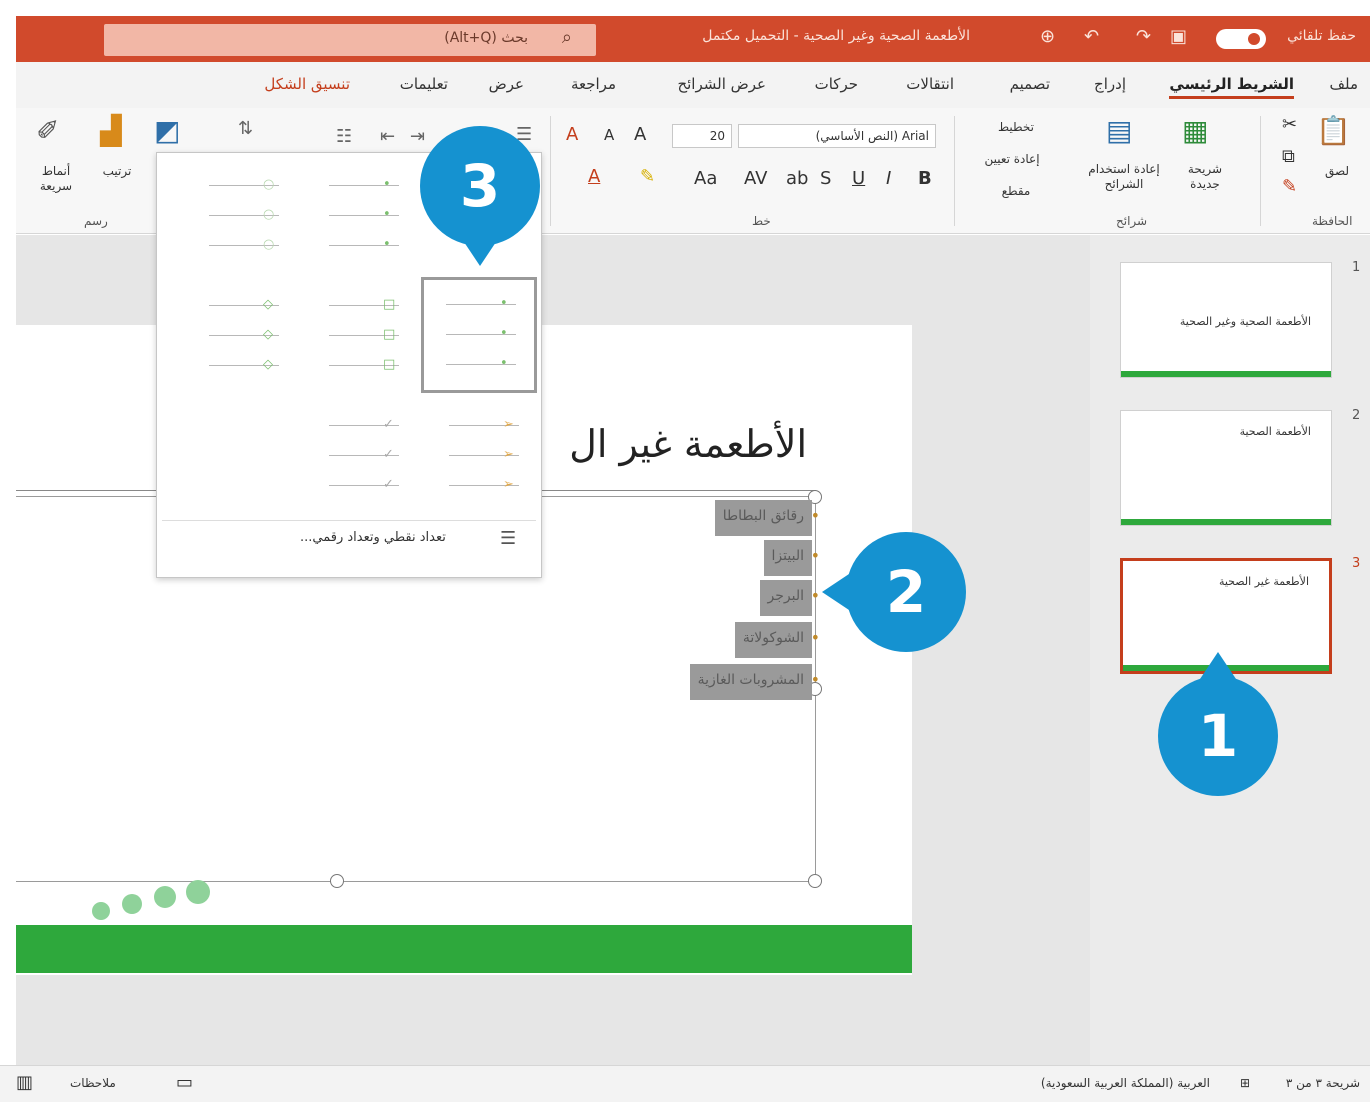 The height and width of the screenshot is (1102, 1370). I want to click on change-case-icon: Aa, so click(705, 178).